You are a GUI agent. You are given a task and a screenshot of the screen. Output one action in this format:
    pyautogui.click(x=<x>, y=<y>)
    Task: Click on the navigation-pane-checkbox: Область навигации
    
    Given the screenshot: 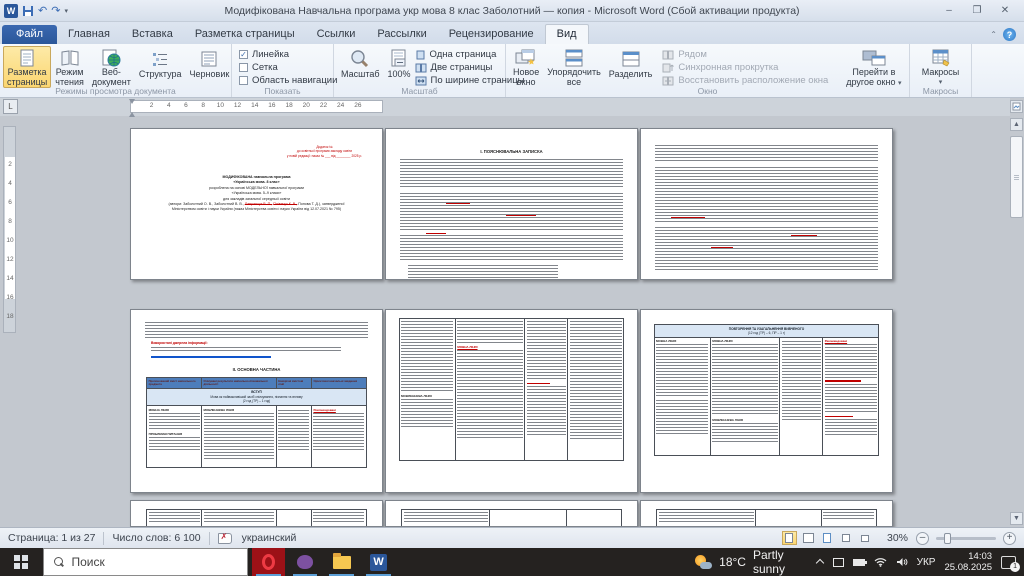 What is the action you would take?
    pyautogui.click(x=288, y=80)
    